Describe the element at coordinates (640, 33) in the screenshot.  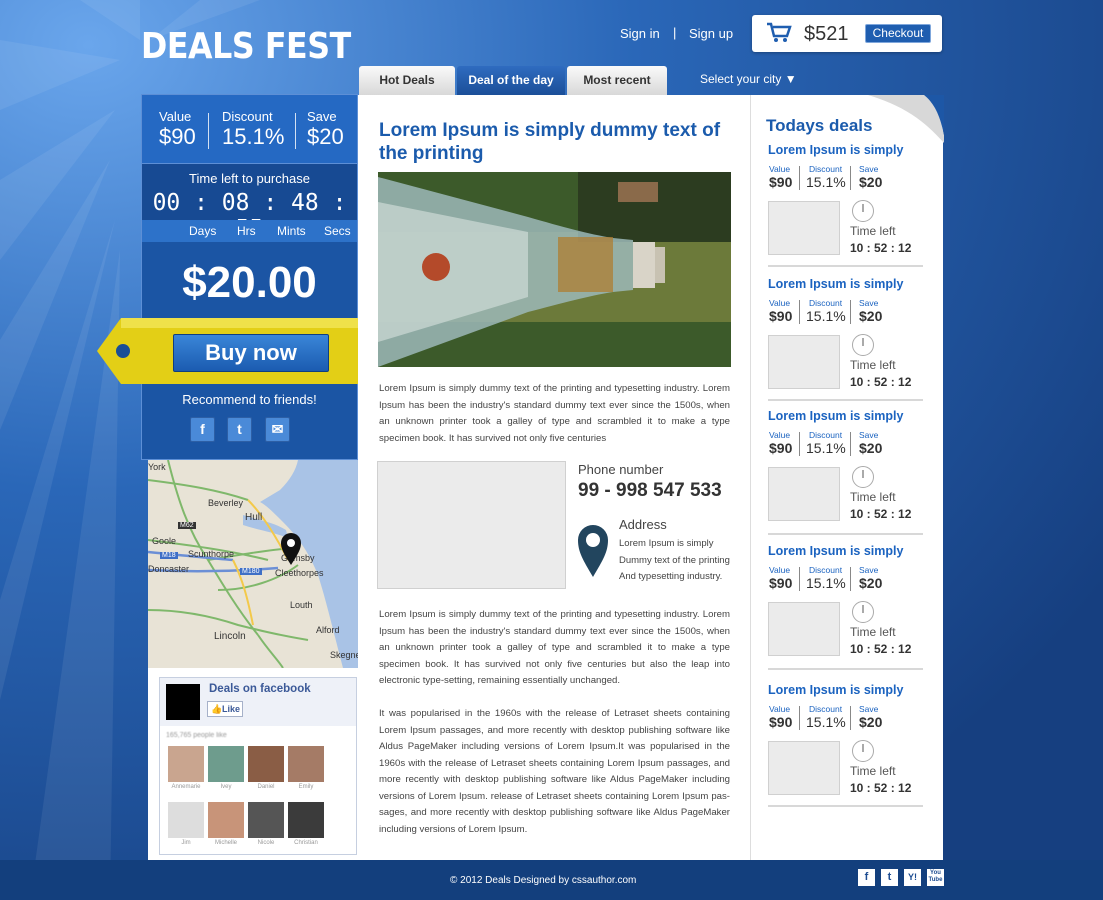
I see `sign-in-link: Sign in` at that location.